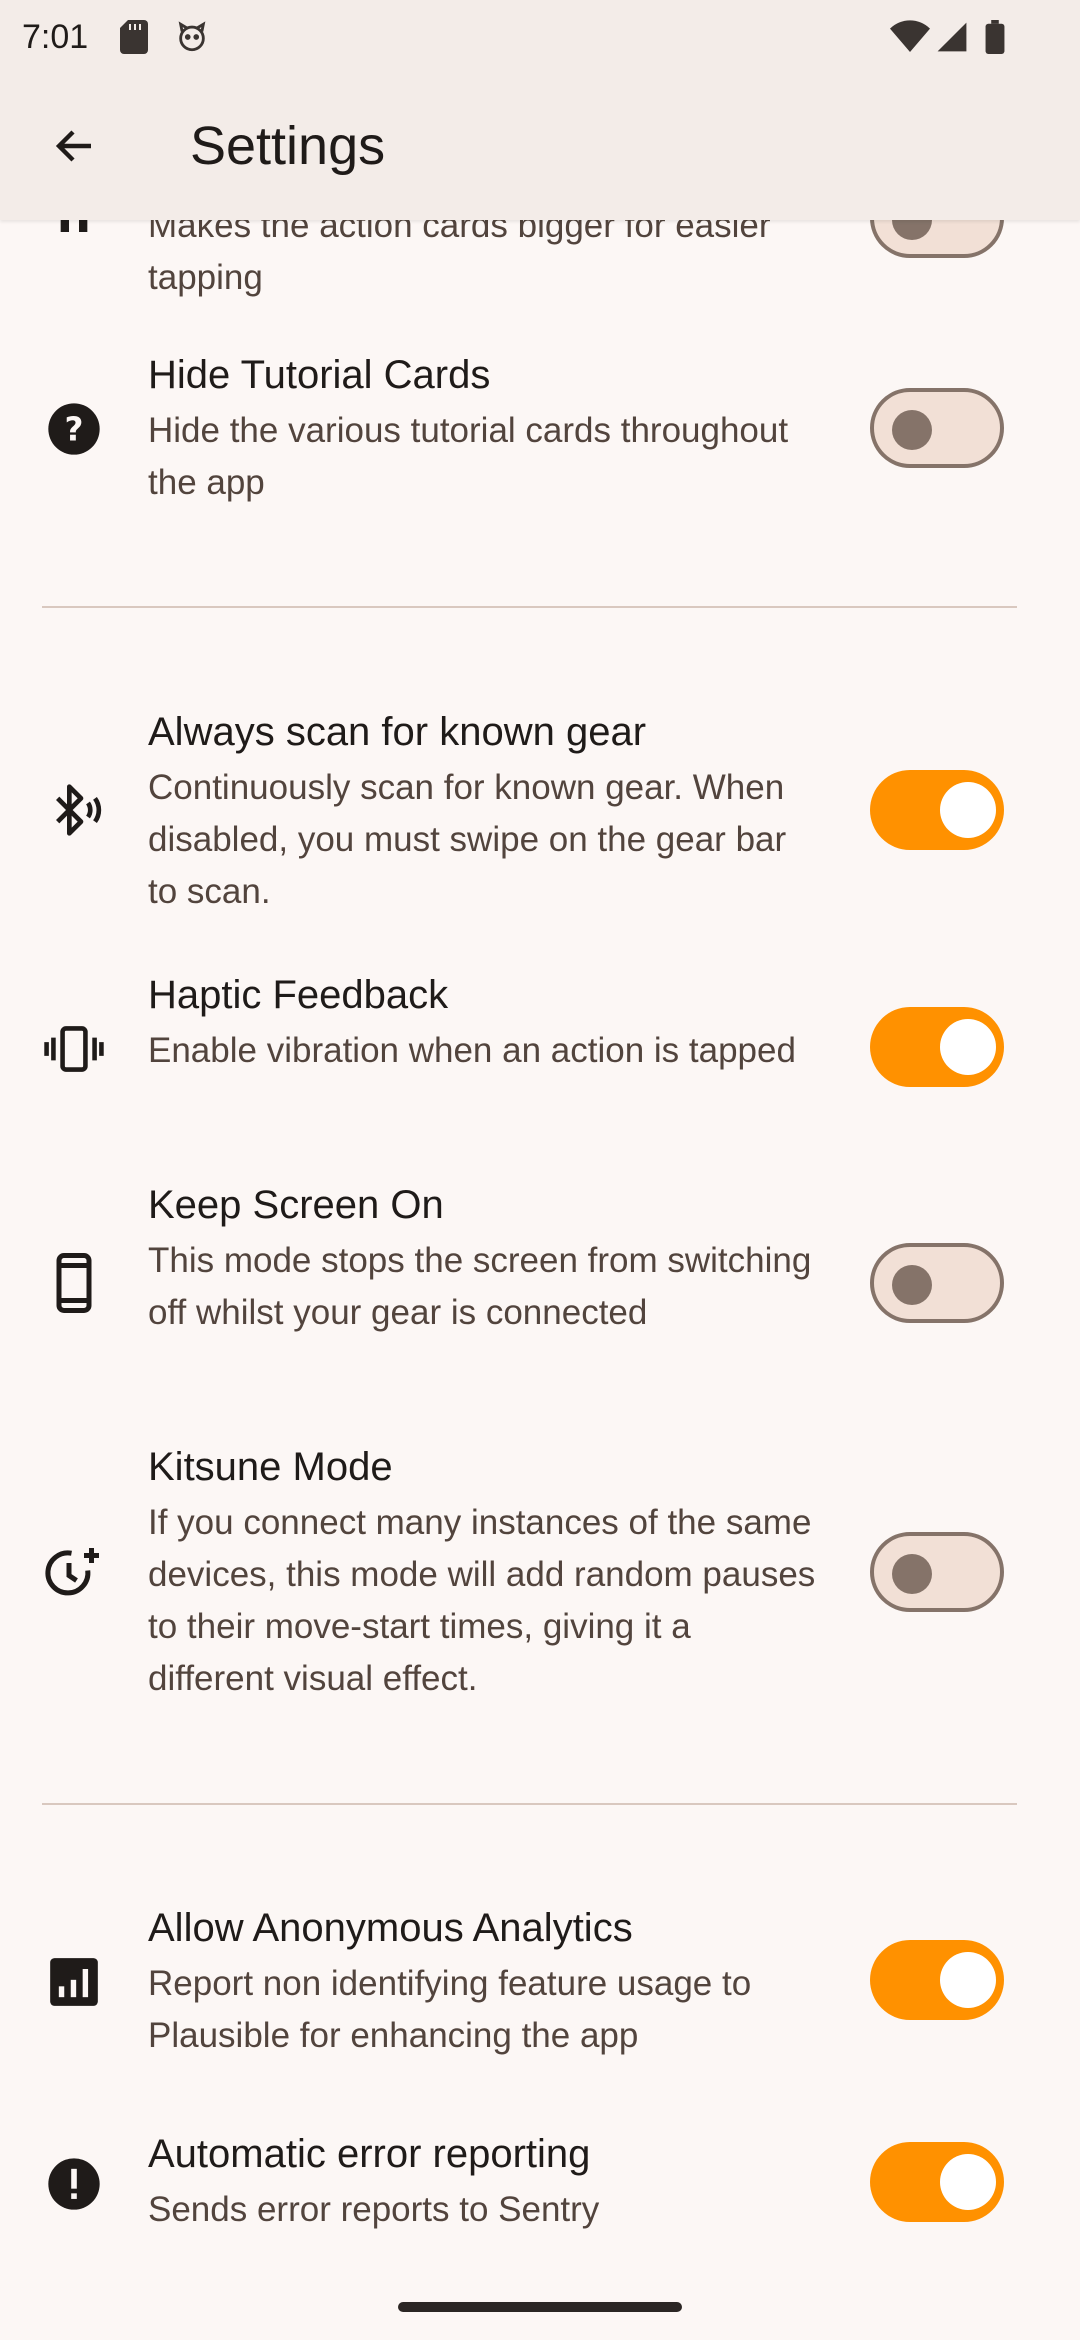  What do you see at coordinates (937, 1283) in the screenshot?
I see `keep-screen-on-toggle` at bounding box center [937, 1283].